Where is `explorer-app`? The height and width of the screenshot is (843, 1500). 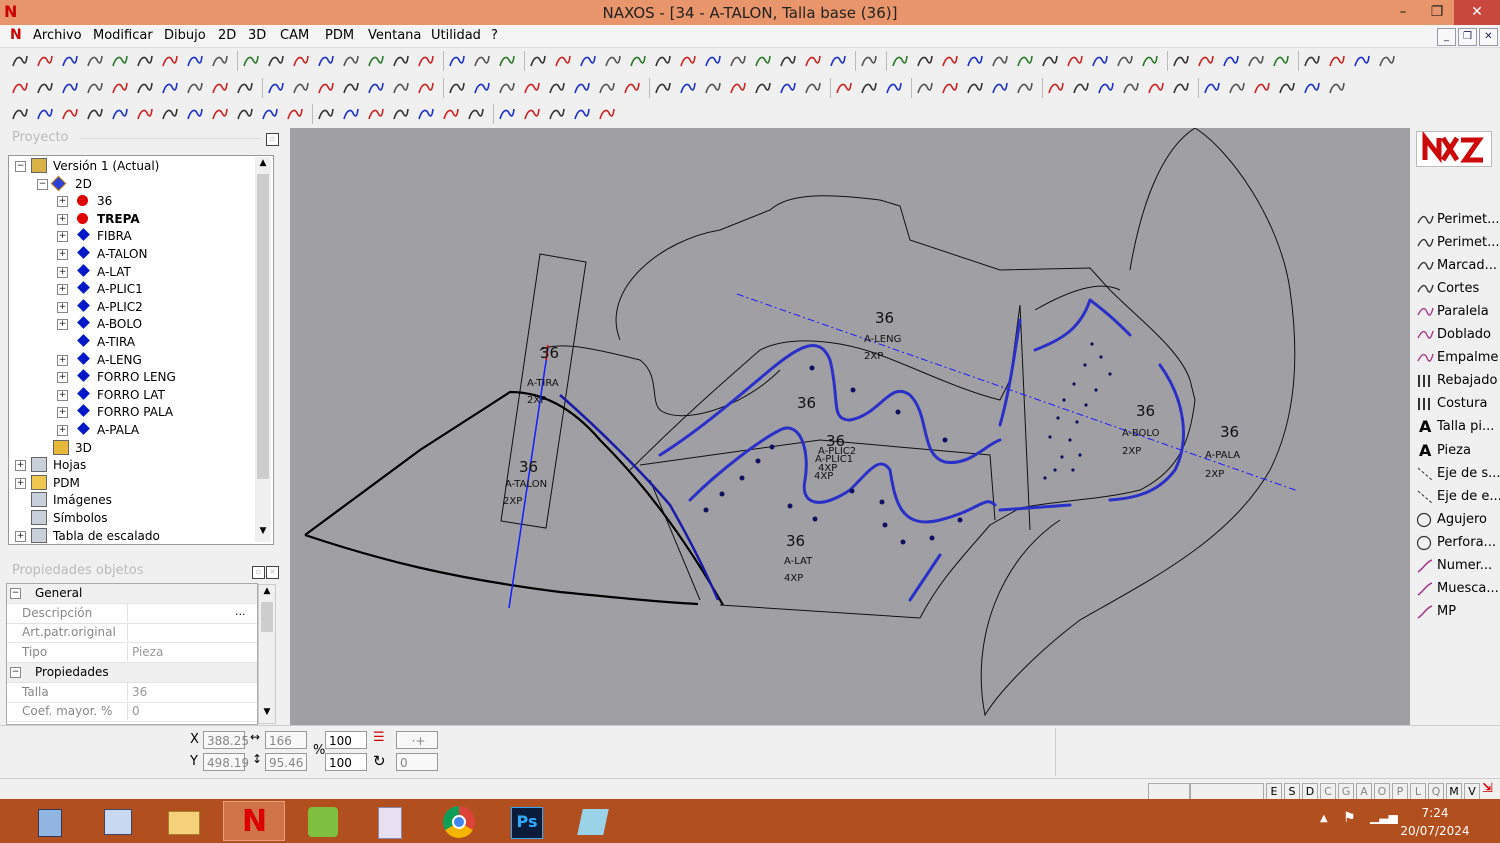 explorer-app is located at coordinates (183, 821).